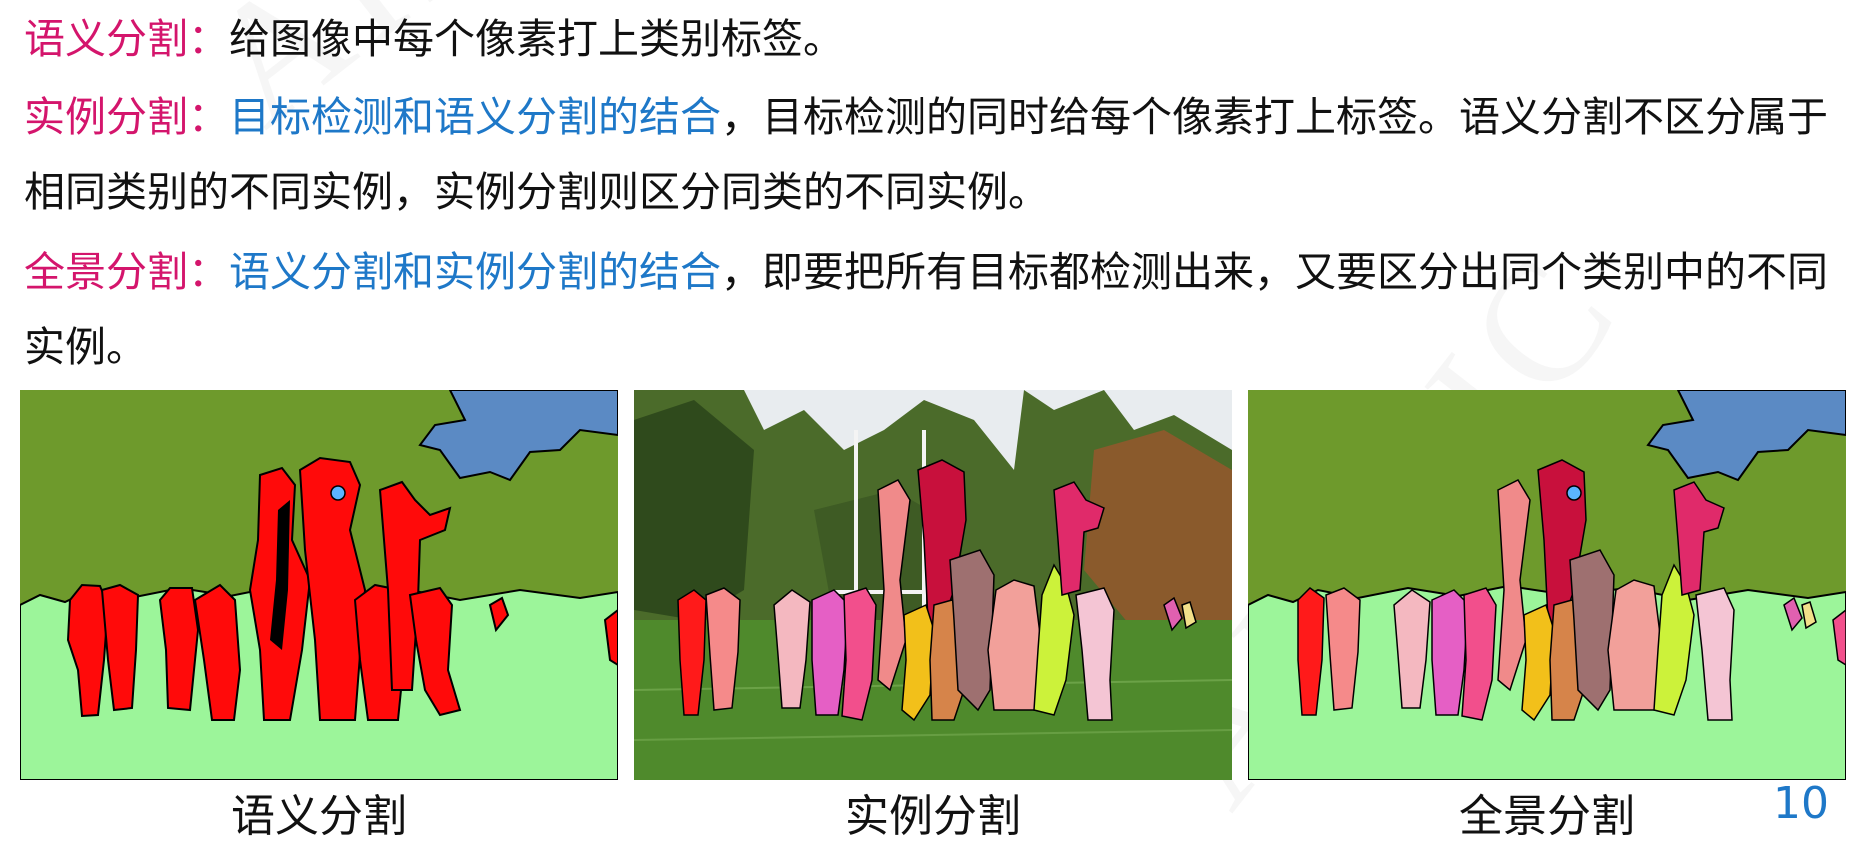 This screenshot has width=1859, height=854. Describe the element at coordinates (319, 585) in the screenshot. I see `semantic-segmentation-image` at that location.